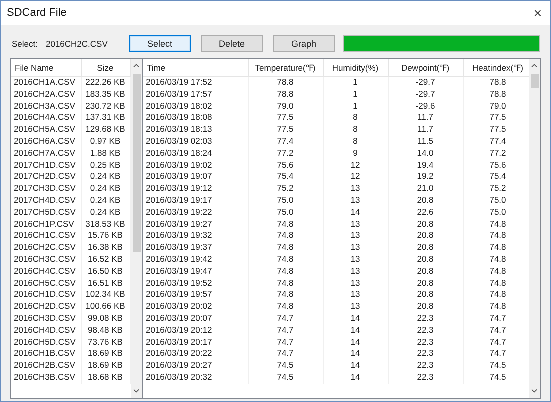 The height and width of the screenshot is (402, 551). Describe the element at coordinates (105, 118) in the screenshot. I see `file-size-cell: 137.31 KB` at that location.